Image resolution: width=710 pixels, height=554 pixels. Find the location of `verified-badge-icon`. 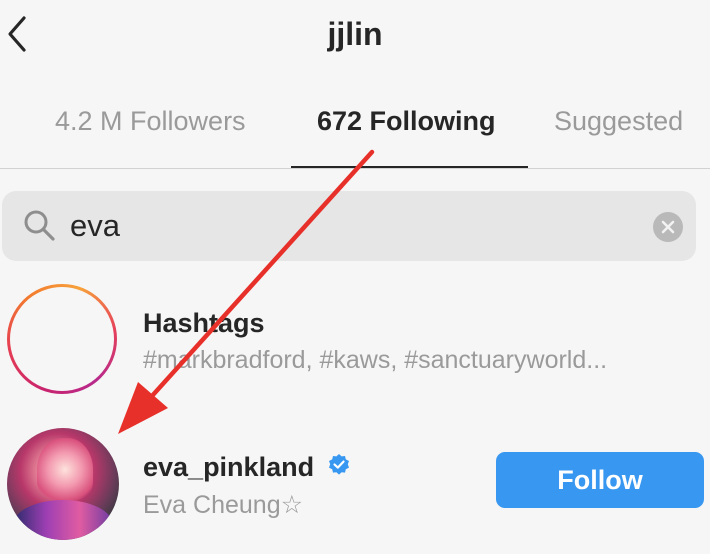

verified-badge-icon is located at coordinates (339, 464).